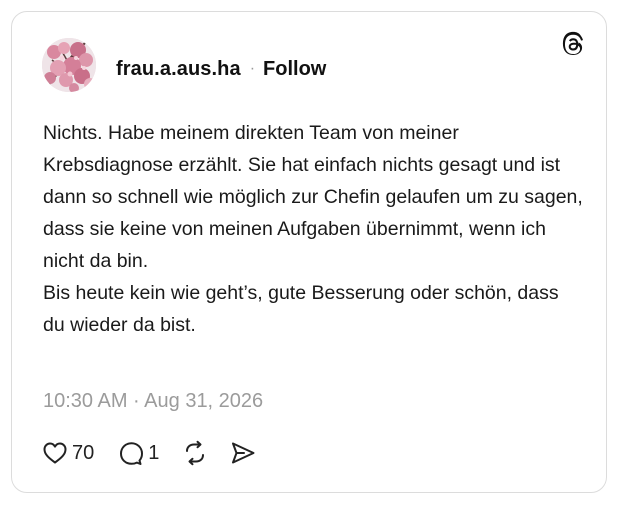 Image resolution: width=620 pixels, height=506 pixels. I want to click on avatar, so click(69, 65).